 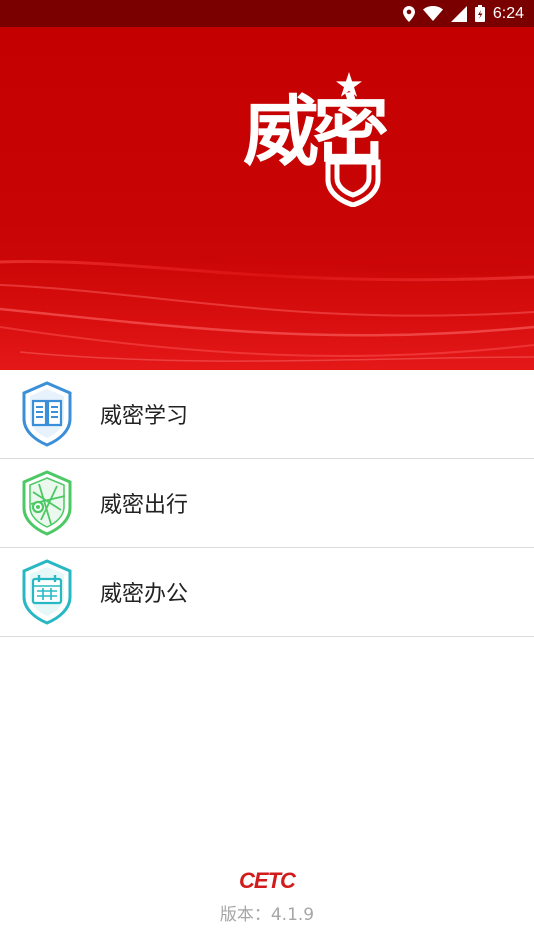 What do you see at coordinates (47, 503) in the screenshot?
I see `map-shield-icon` at bounding box center [47, 503].